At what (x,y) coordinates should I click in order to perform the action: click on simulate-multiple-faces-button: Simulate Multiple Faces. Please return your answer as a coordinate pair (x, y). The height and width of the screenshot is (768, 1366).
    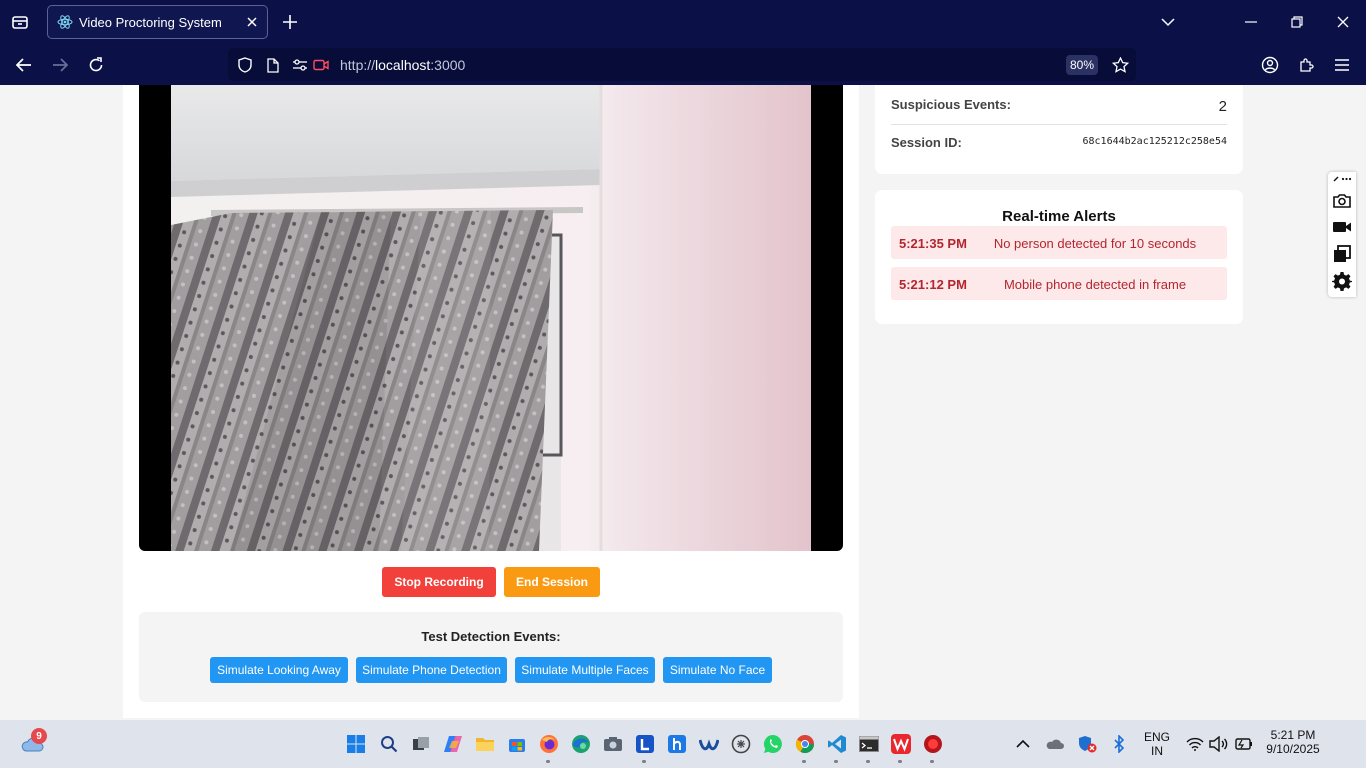
    Looking at the image, I should click on (585, 670).